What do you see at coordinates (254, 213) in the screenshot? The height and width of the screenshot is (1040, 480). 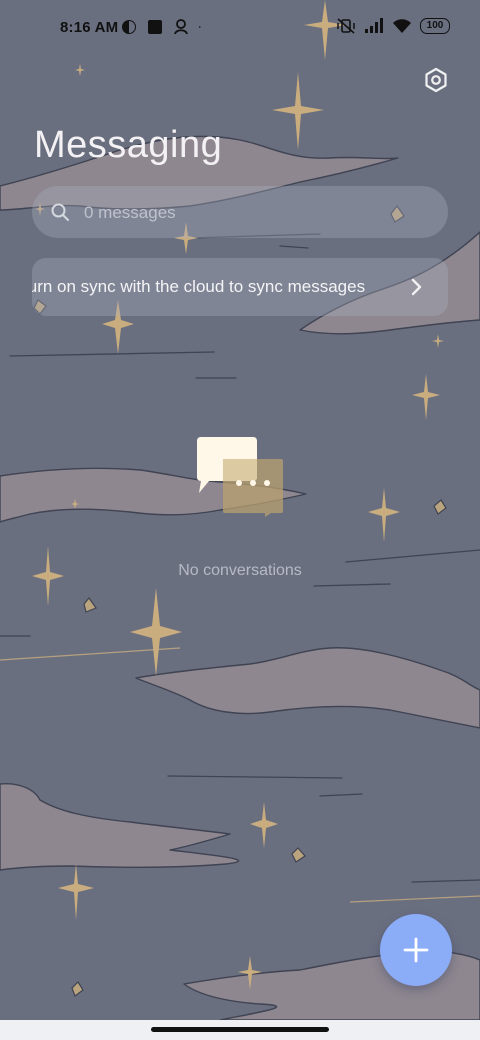 I see `search-input` at bounding box center [254, 213].